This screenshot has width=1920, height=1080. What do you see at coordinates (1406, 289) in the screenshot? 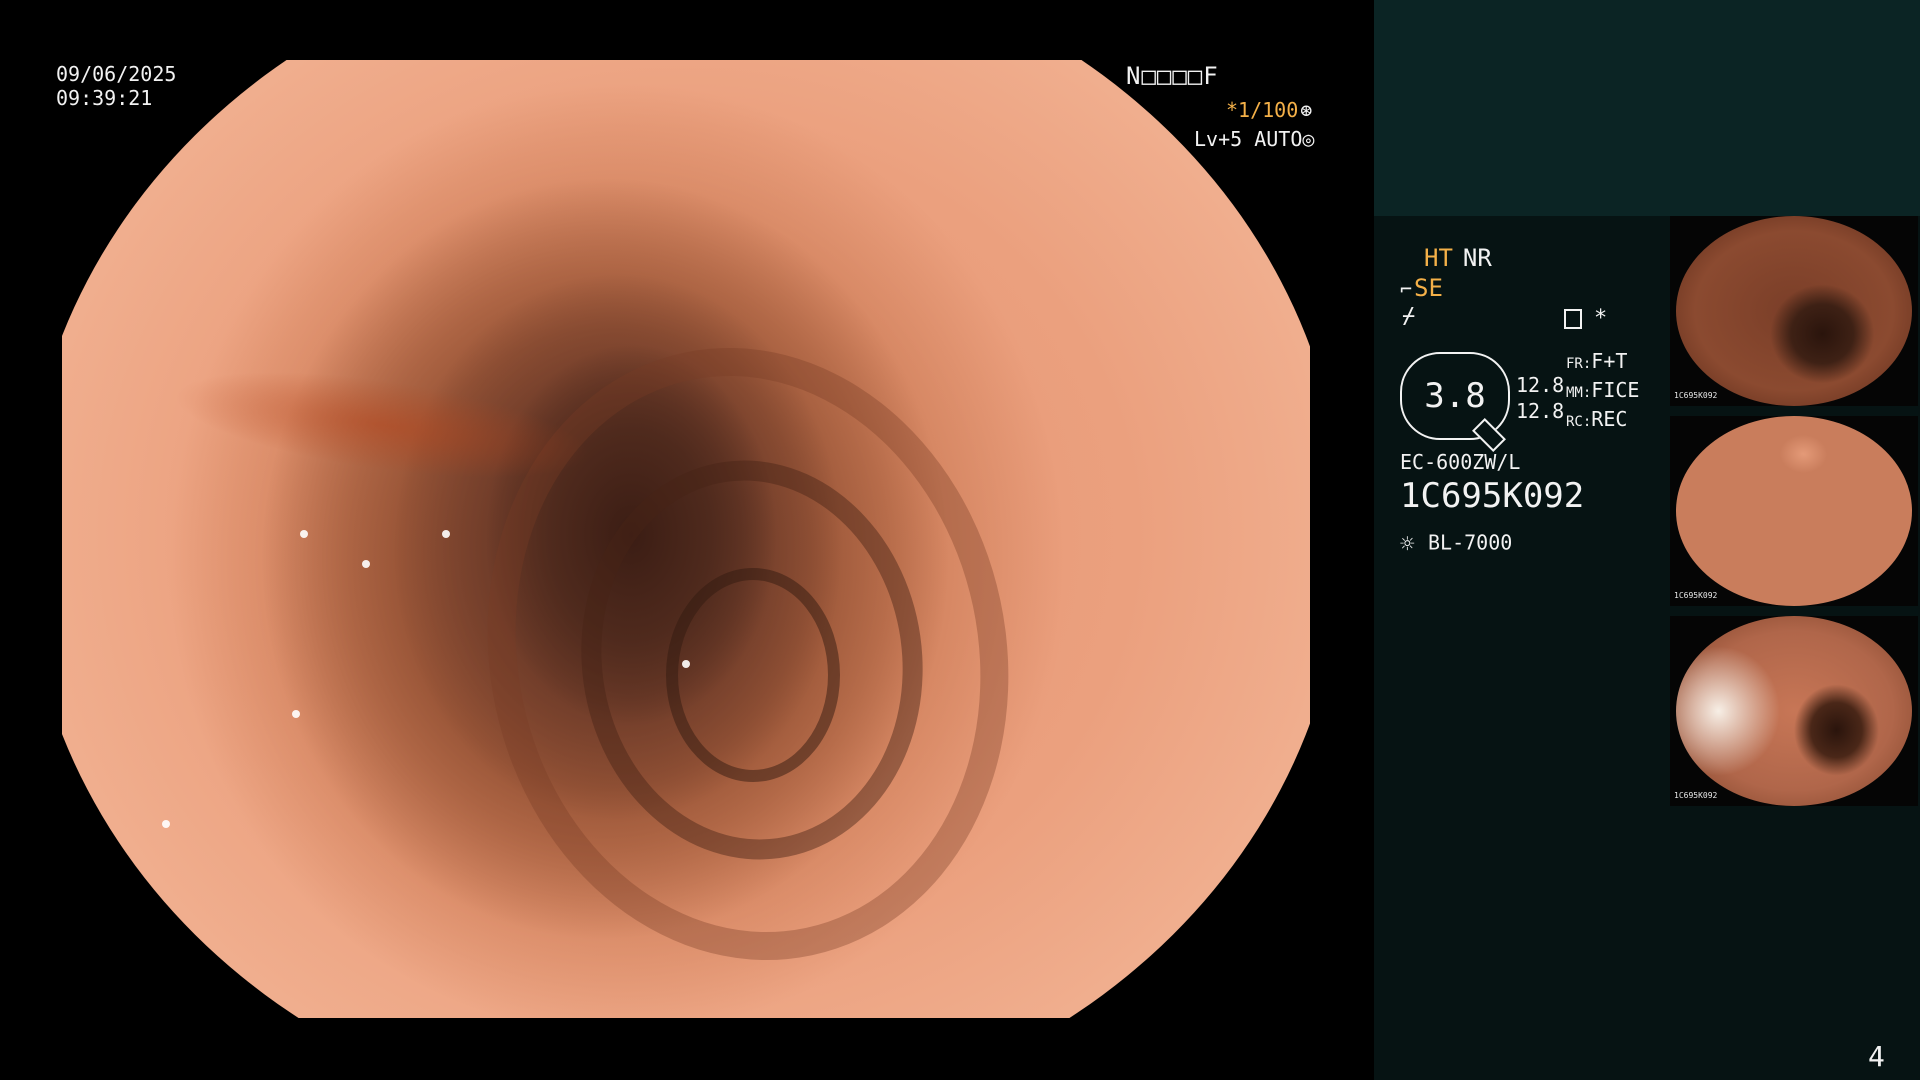
I see `scope-icon: ⌐` at bounding box center [1406, 289].